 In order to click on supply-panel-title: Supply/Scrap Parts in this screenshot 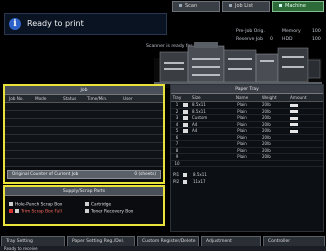, I will do `click(84, 191)`.